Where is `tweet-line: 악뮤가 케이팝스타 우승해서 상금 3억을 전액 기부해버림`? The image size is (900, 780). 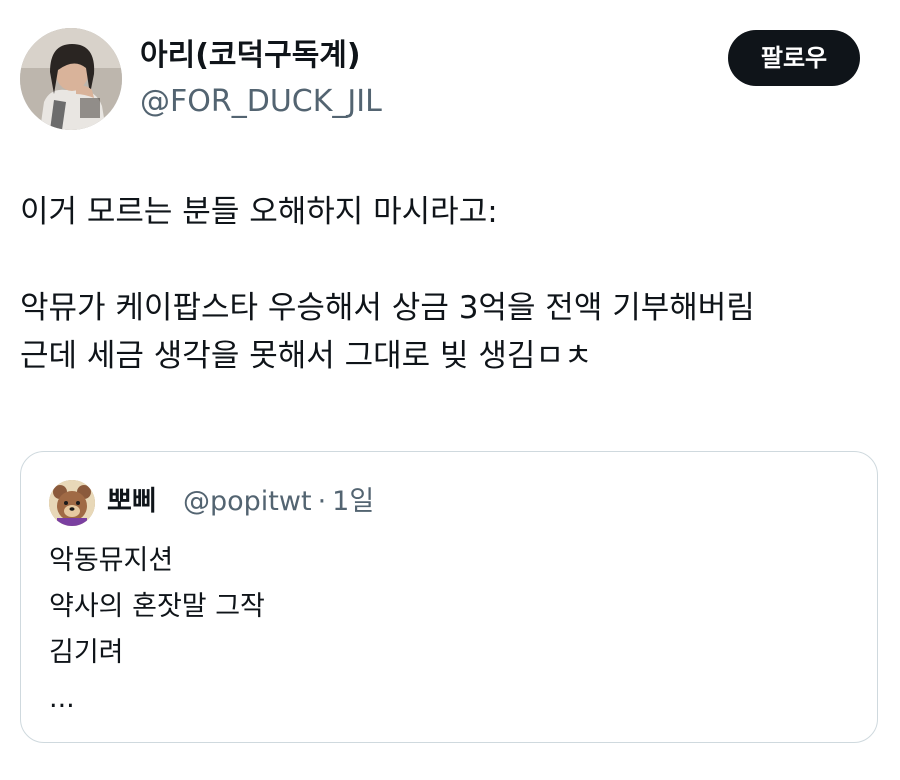 tweet-line: 악뮤가 케이팝스타 우승해서 상금 3억을 전액 기부해버림 is located at coordinates (387, 308).